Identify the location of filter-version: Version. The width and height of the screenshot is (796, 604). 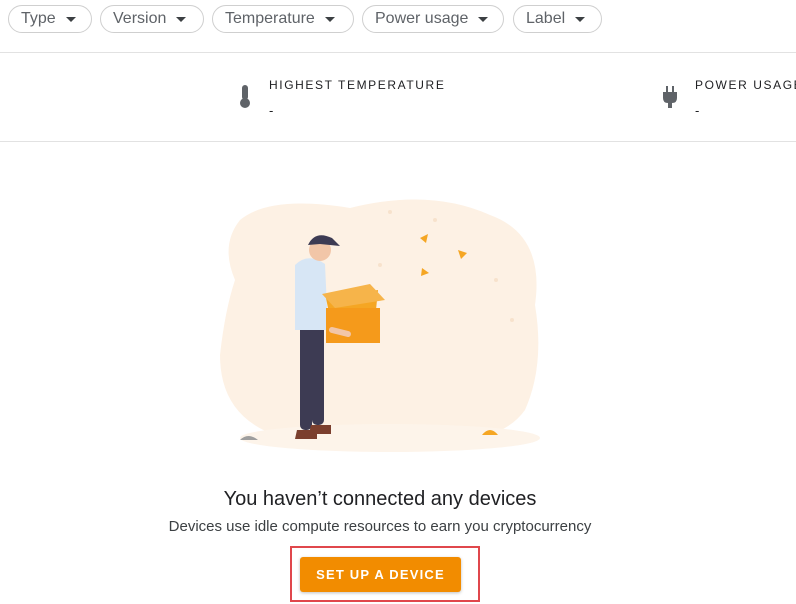
(152, 19).